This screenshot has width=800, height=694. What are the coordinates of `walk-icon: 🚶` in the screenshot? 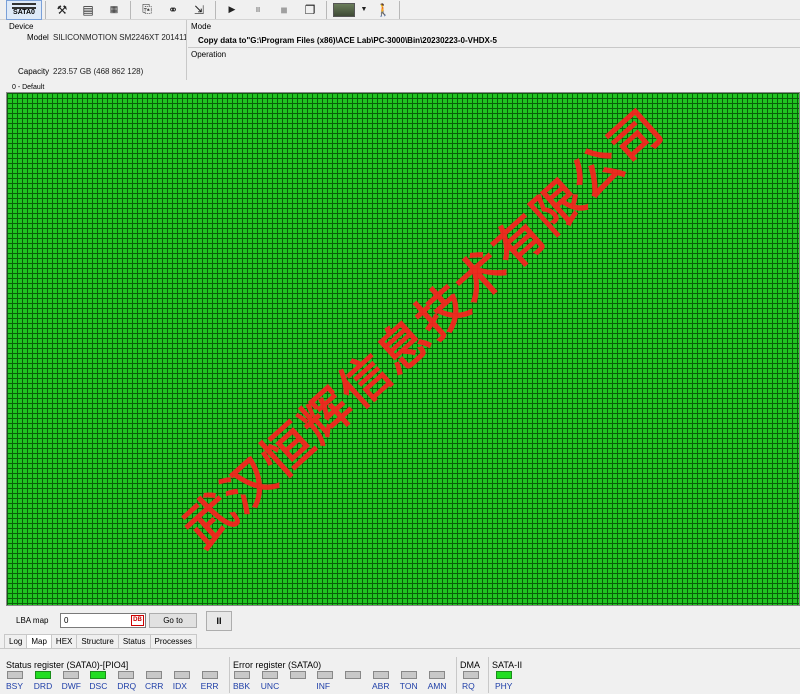 It's located at (383, 9).